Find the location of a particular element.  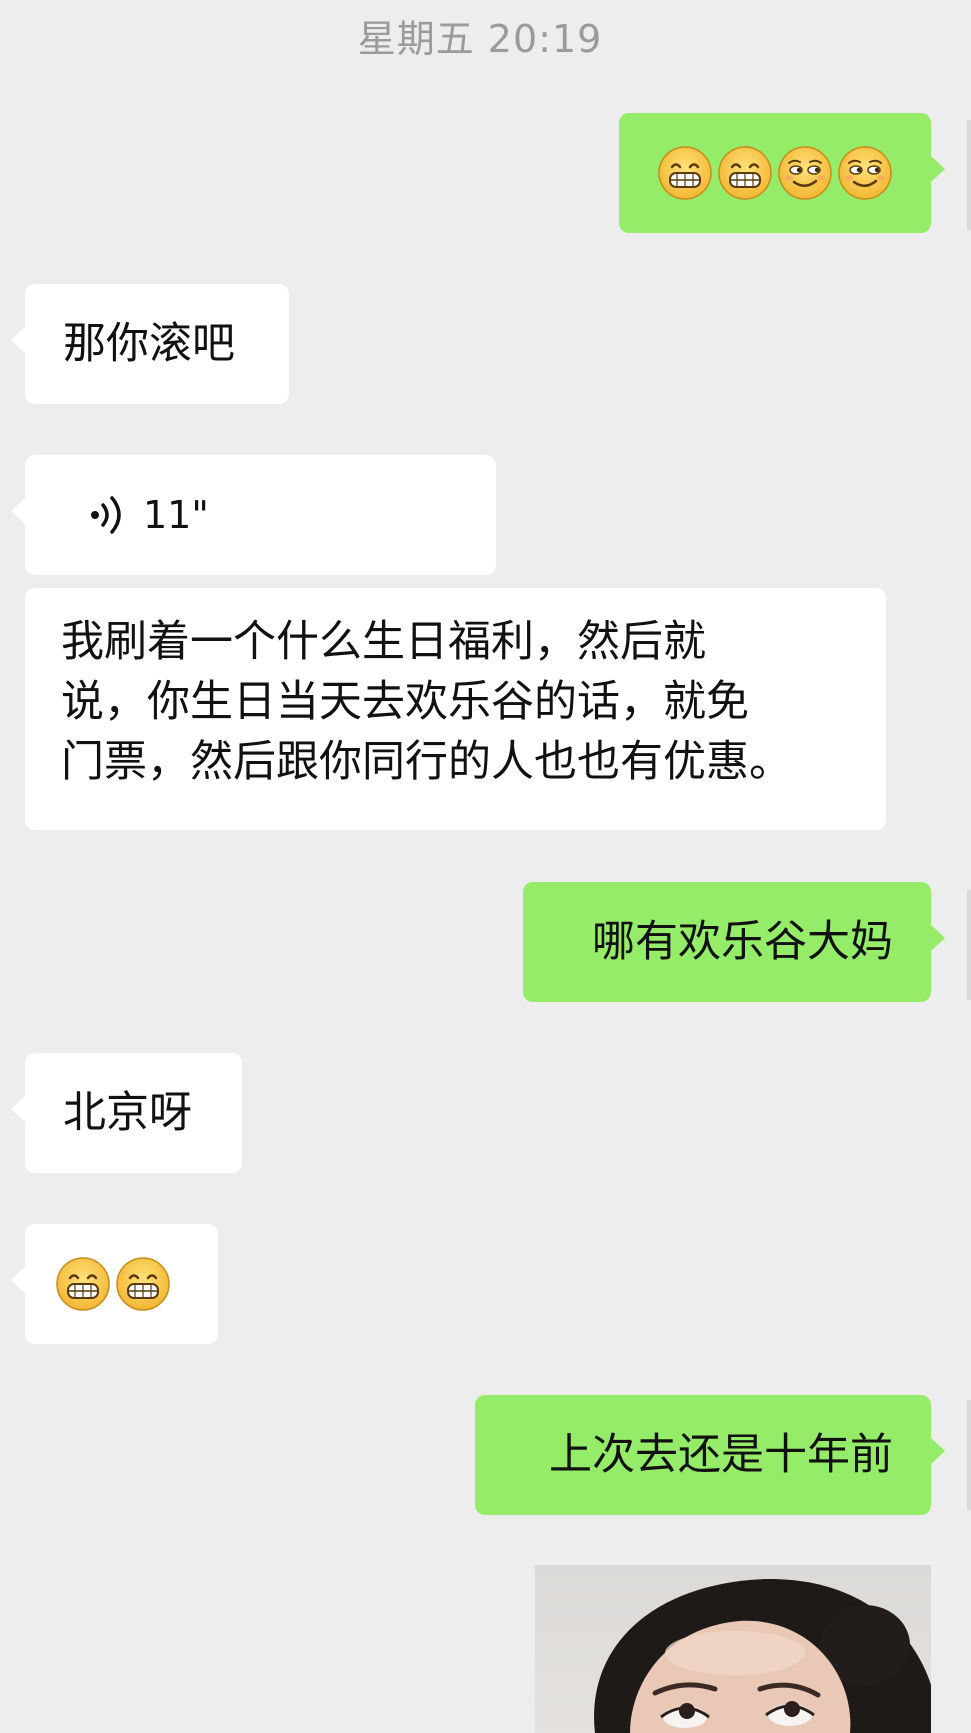

image-message is located at coordinates (733, 1649).